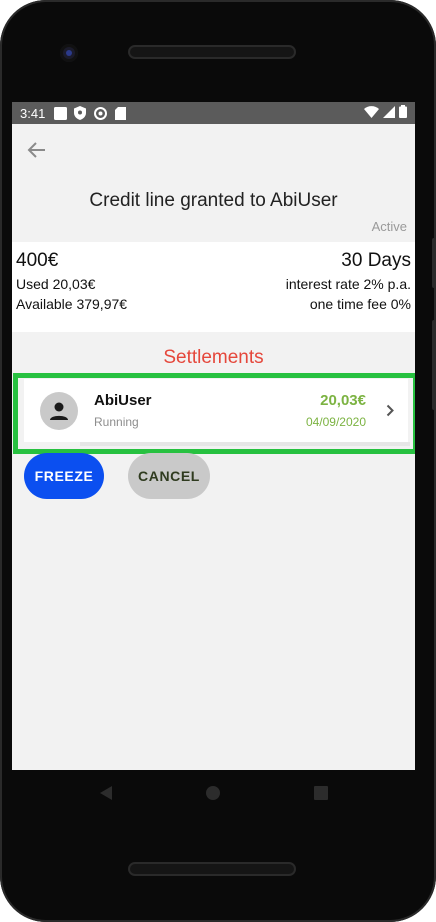 The image size is (436, 922). Describe the element at coordinates (213, 113) in the screenshot. I see `status-bar: 3:41` at that location.